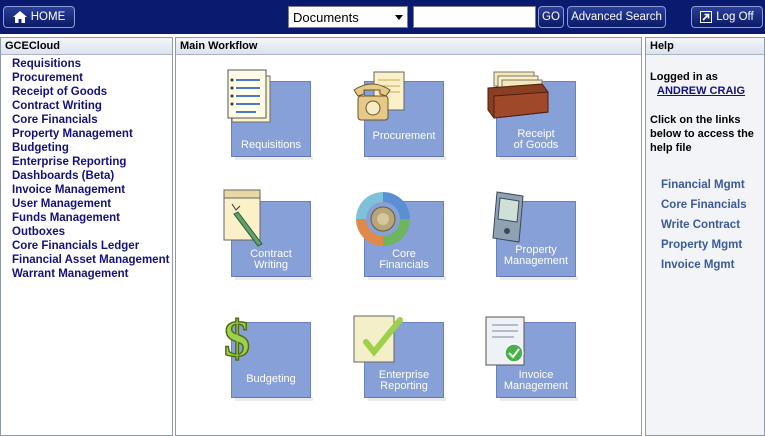 Image resolution: width=765 pixels, height=436 pixels. Describe the element at coordinates (712, 245) in the screenshot. I see `help-link-property-mgmt: Property Mgmt` at that location.